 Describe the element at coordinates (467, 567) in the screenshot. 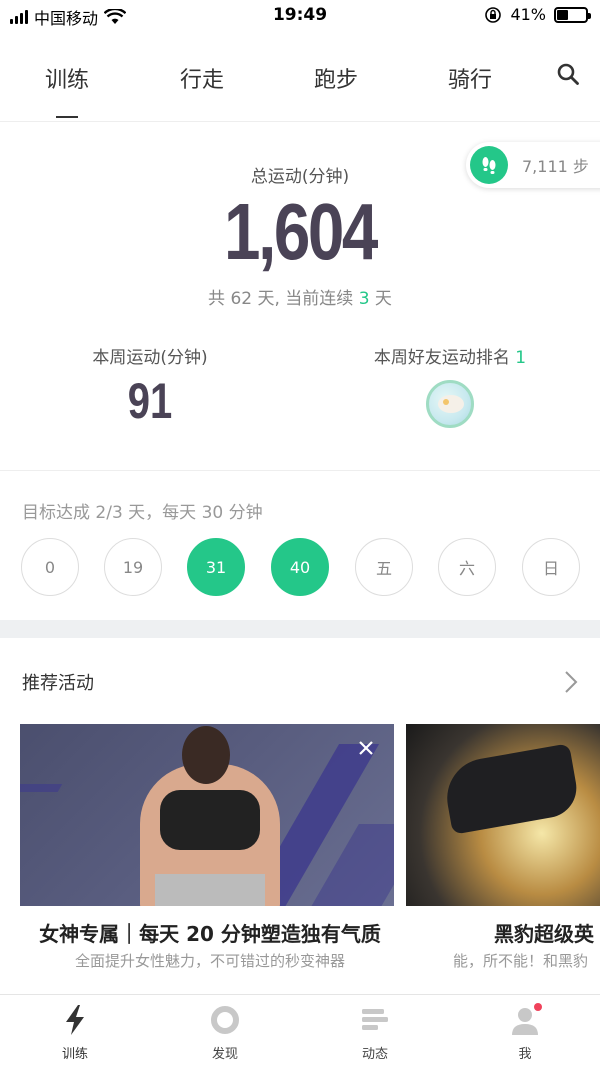

I see `day-circle: 六` at that location.